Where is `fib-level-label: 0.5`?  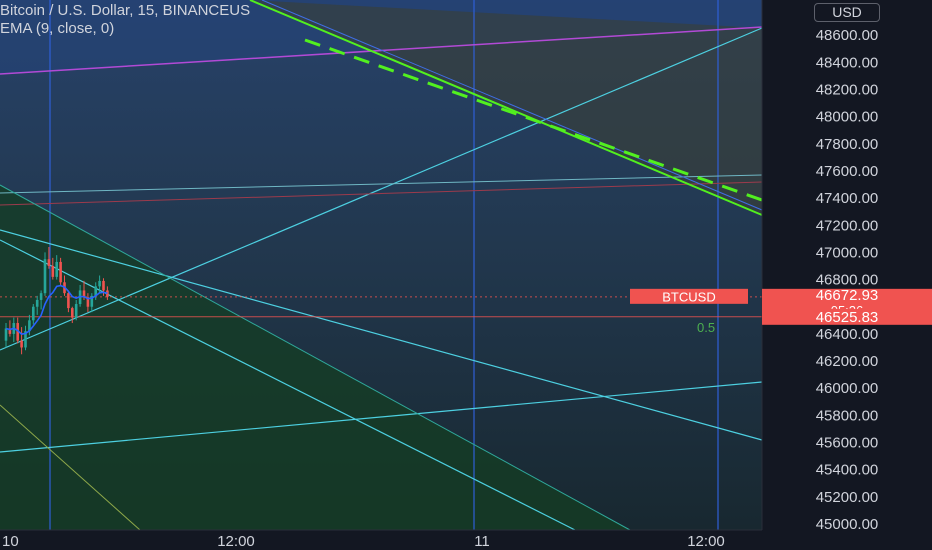
fib-level-label: 0.5 is located at coordinates (706, 327).